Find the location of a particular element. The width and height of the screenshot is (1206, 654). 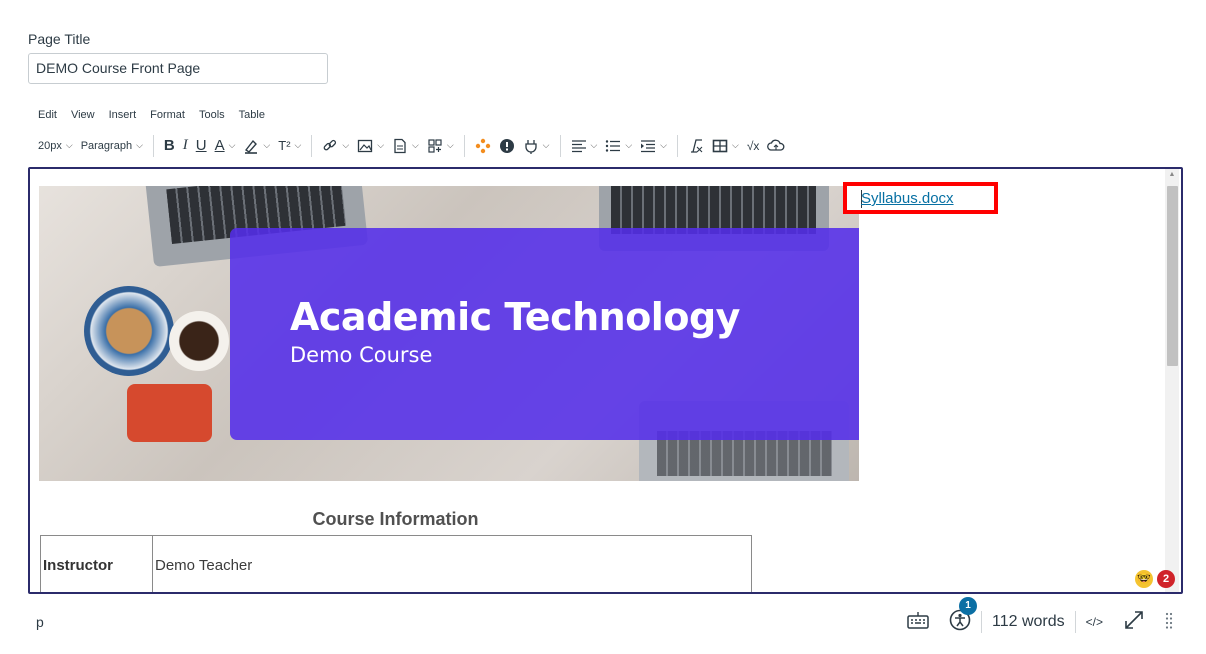

keyboard-icon is located at coordinates (918, 620).